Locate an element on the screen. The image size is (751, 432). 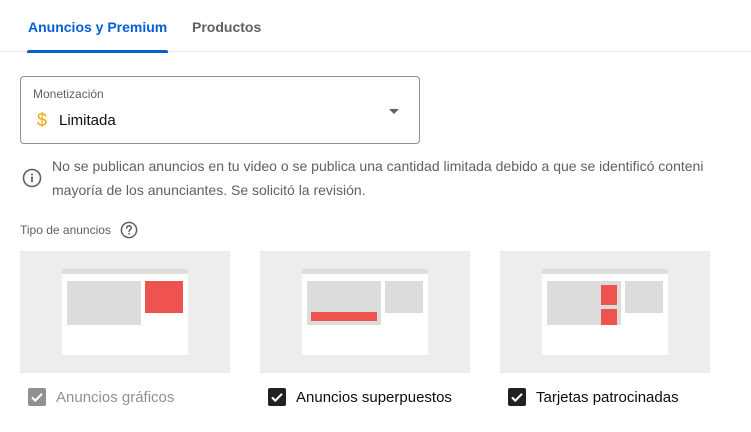
sponsored-cards-label: Tarjetas patrocinadas is located at coordinates (607, 397).